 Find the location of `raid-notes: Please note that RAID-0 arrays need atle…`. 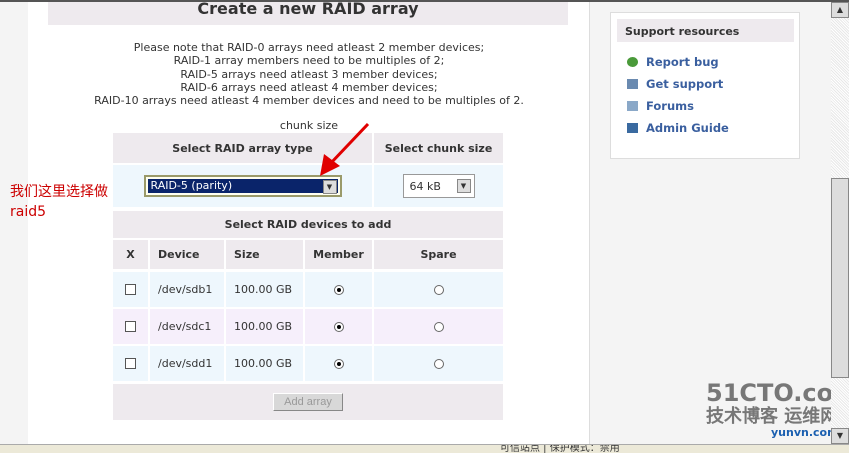

raid-notes: Please note that RAID-0 arrays need atle… is located at coordinates (309, 74).